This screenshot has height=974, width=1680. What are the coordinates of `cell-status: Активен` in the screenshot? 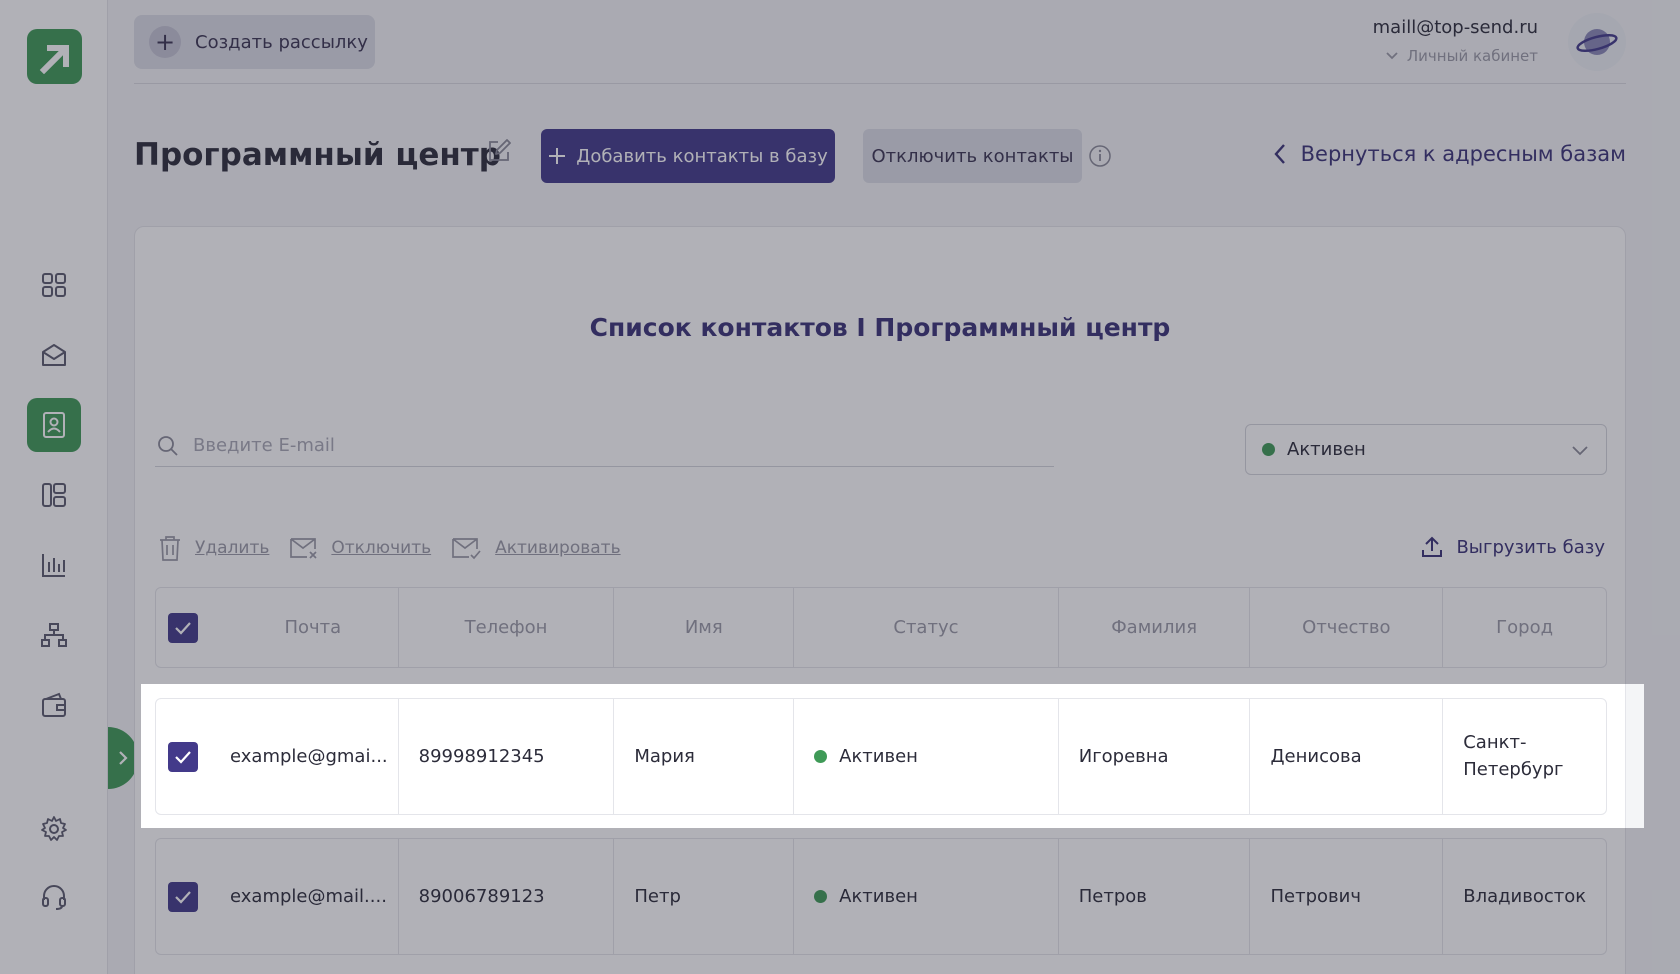 It's located at (926, 756).